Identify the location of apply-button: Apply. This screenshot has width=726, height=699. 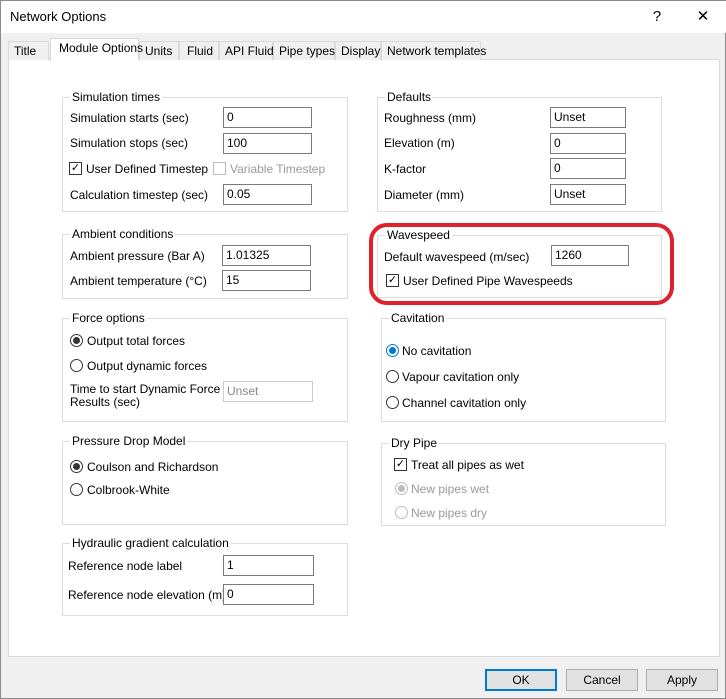
(682, 680).